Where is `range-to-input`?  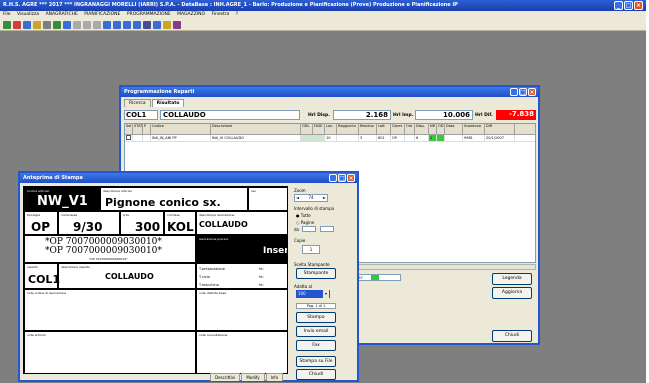
range-to-input is located at coordinates (327, 229).